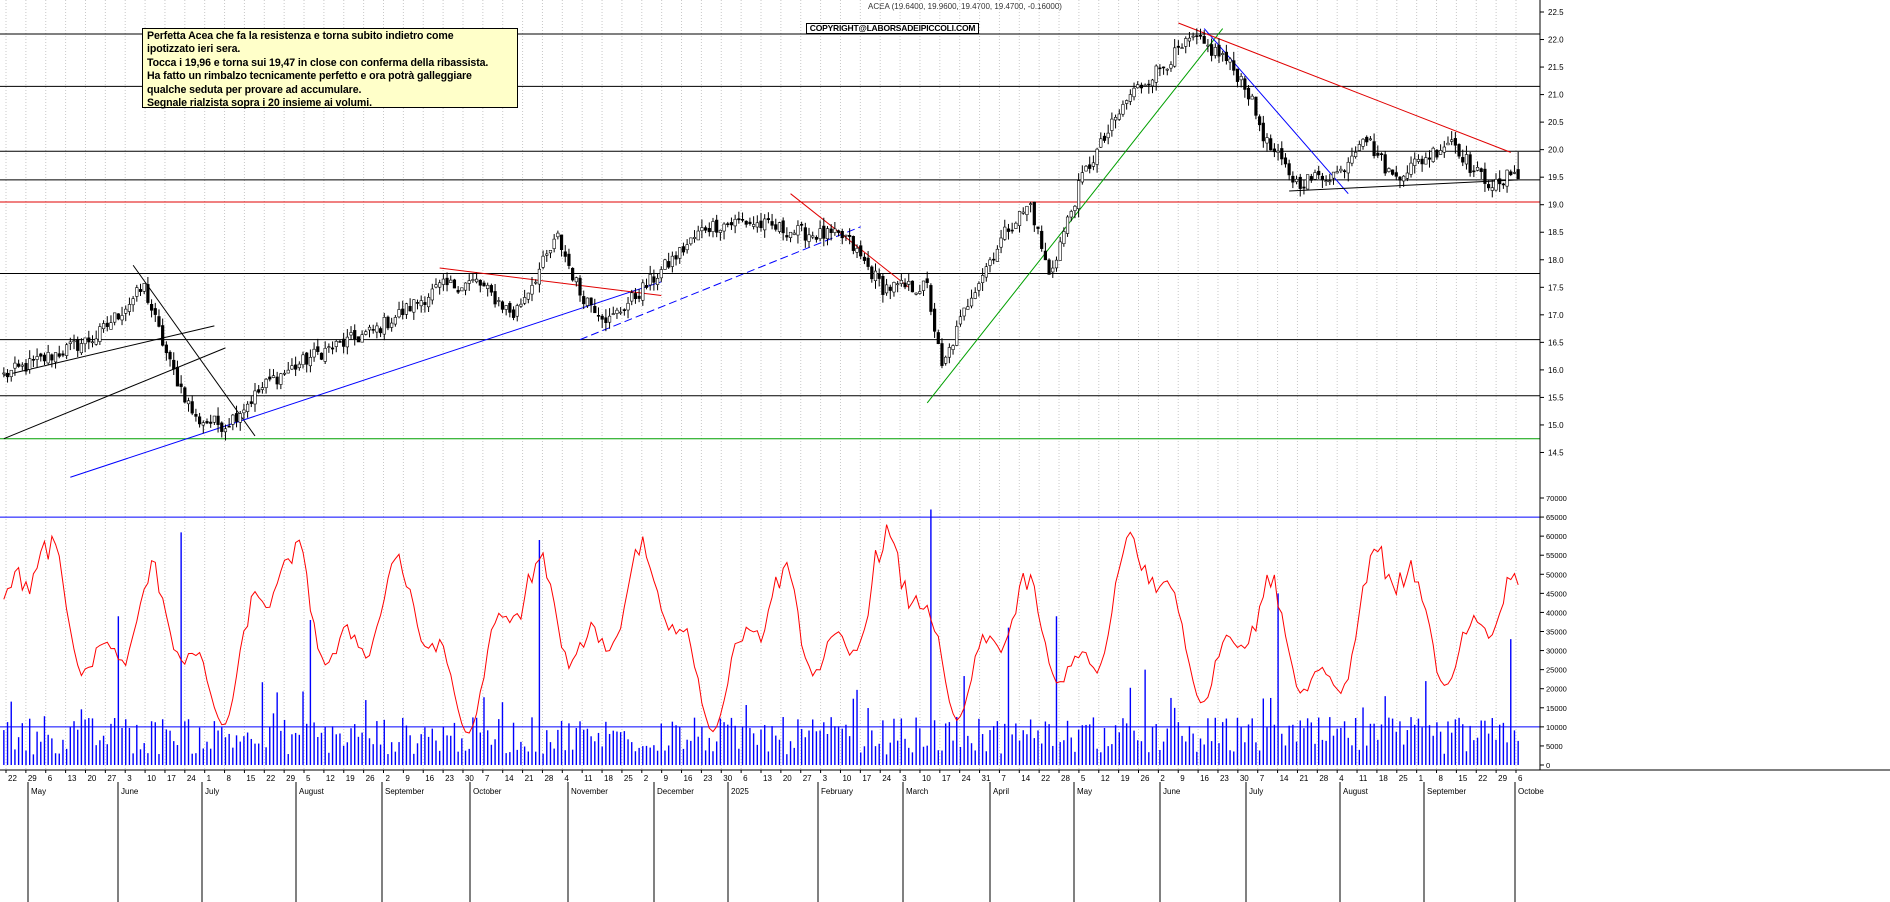 This screenshot has width=1890, height=902. What do you see at coordinates (1556, 315) in the screenshot?
I see `y-tick-label: 17.0` at bounding box center [1556, 315].